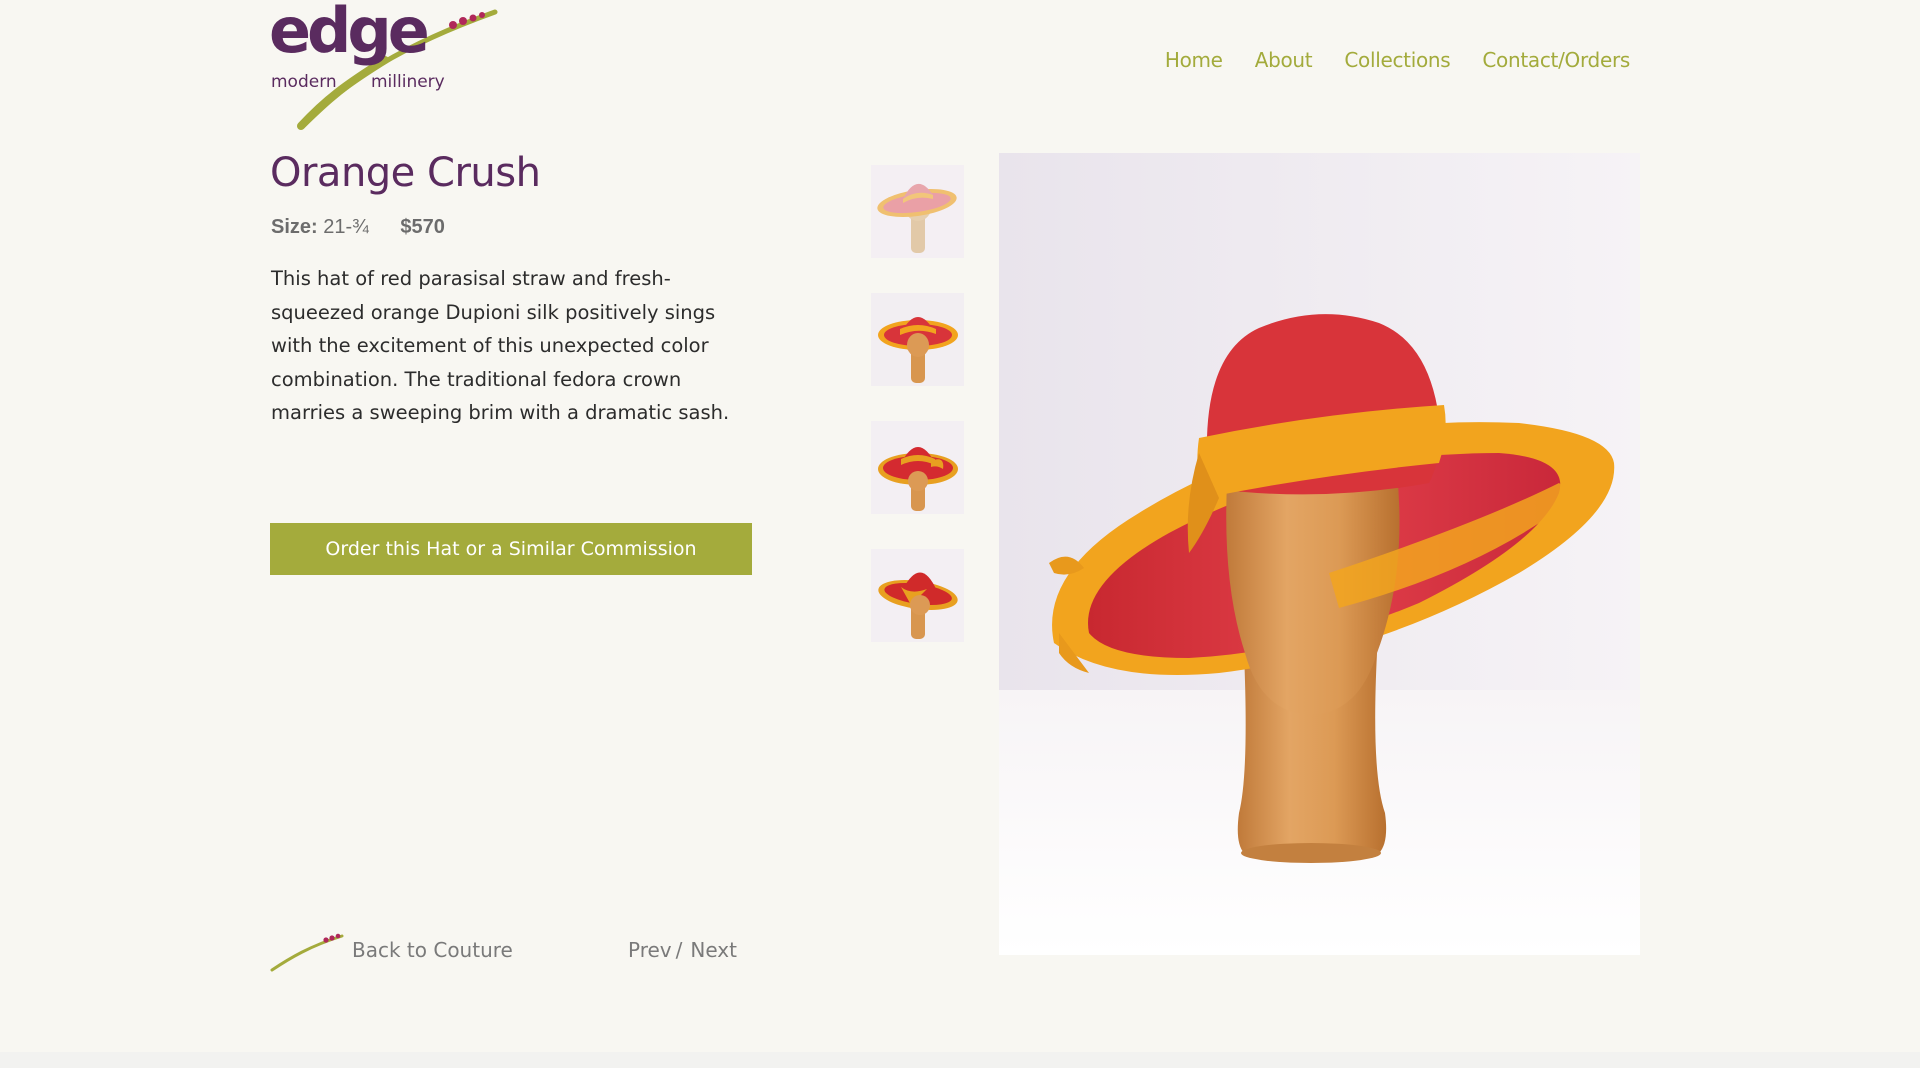  What do you see at coordinates (346, 227) in the screenshot?
I see `size-value: 21-¾` at bounding box center [346, 227].